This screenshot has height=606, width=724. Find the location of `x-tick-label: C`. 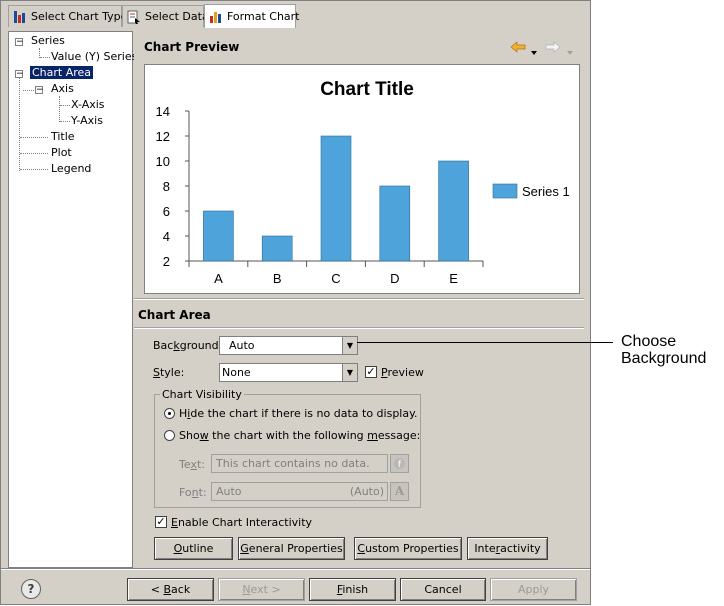

x-tick-label: C is located at coordinates (335, 278).